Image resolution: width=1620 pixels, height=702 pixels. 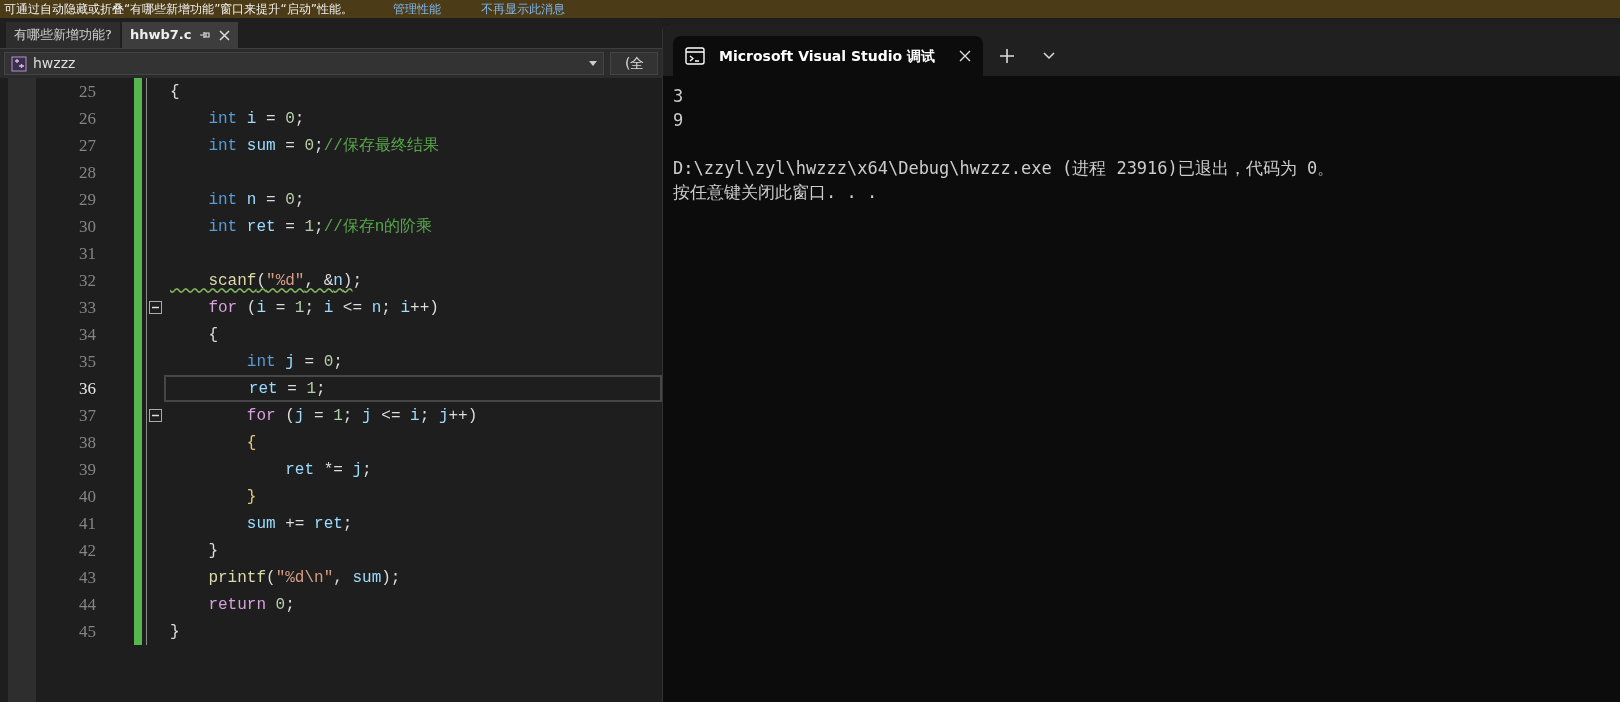 I want to click on code-line: int ret = 1;//保存n的阶乘, so click(x=320, y=227).